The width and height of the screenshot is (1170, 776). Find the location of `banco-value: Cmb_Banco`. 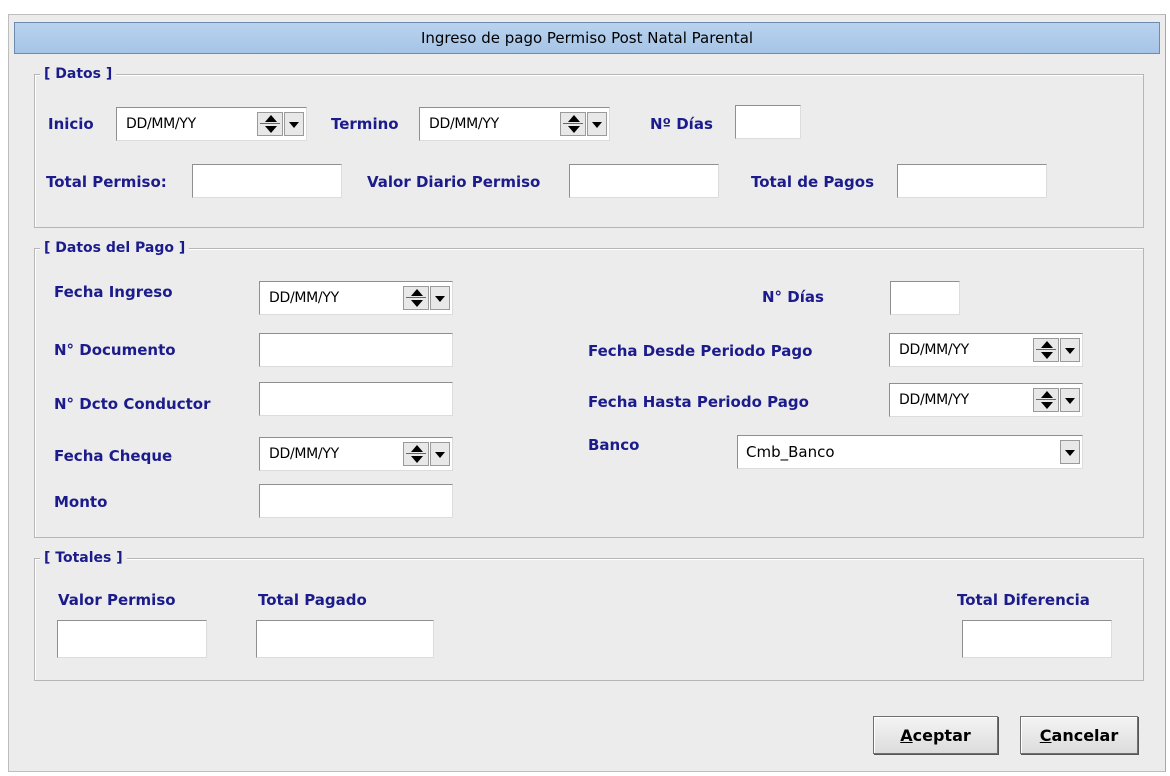

banco-value: Cmb_Banco is located at coordinates (790, 452).